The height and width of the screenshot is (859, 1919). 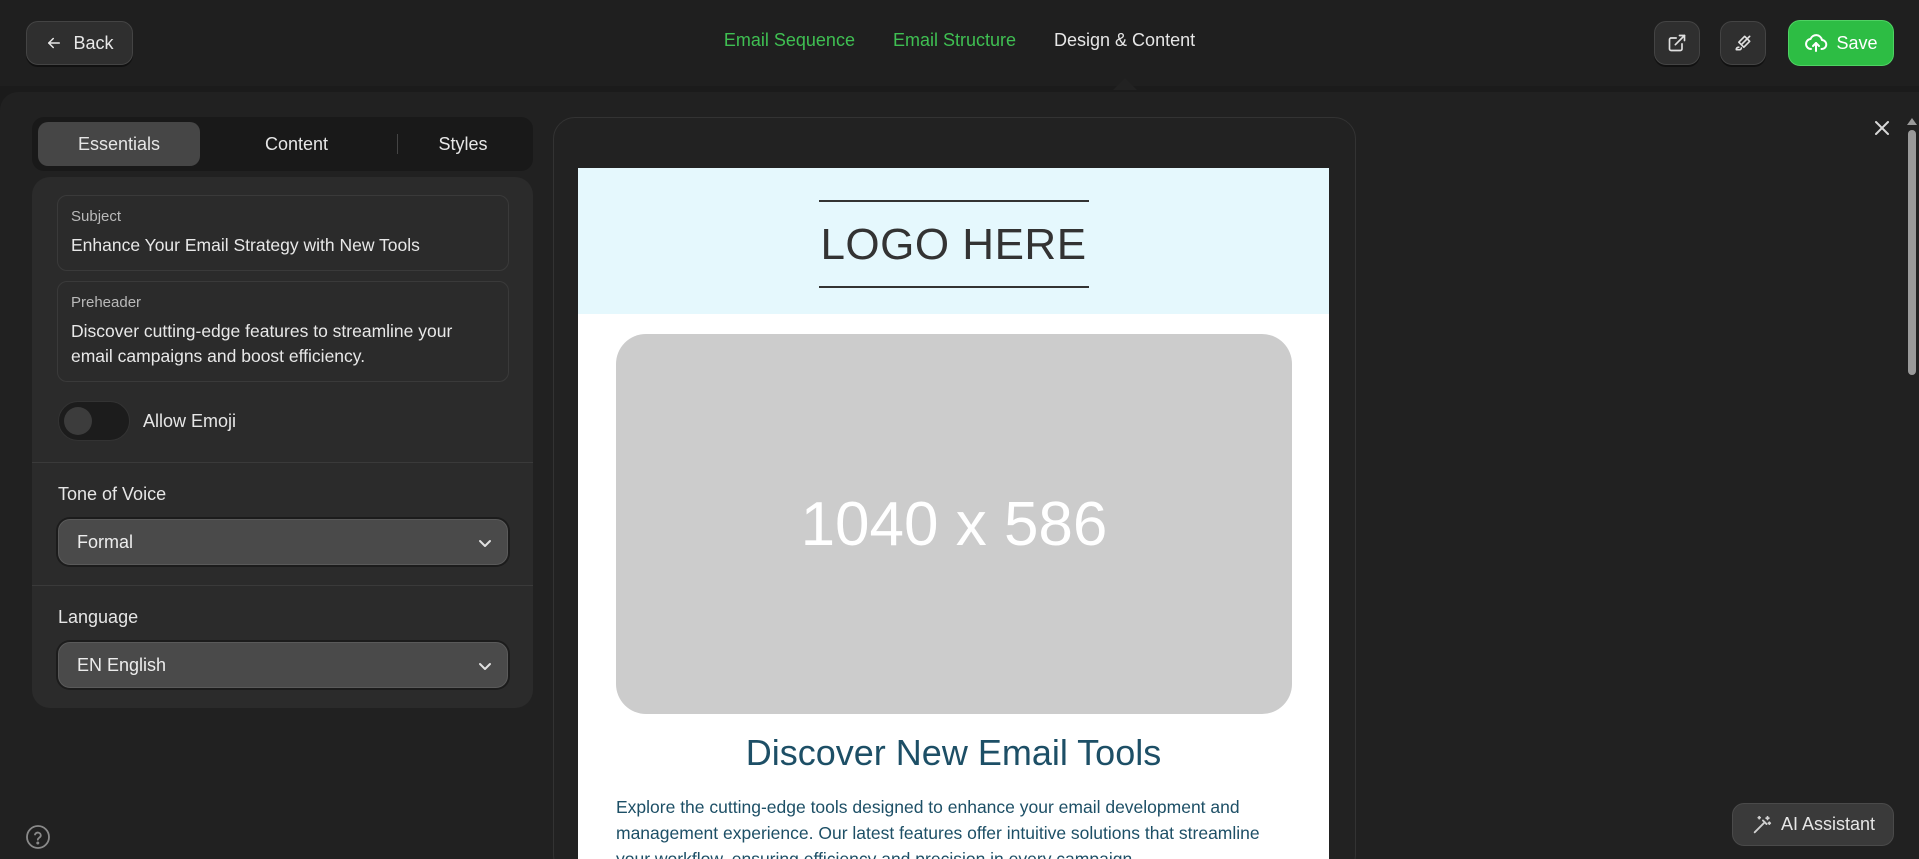 I want to click on save-button-label: Save, so click(x=1857, y=42).